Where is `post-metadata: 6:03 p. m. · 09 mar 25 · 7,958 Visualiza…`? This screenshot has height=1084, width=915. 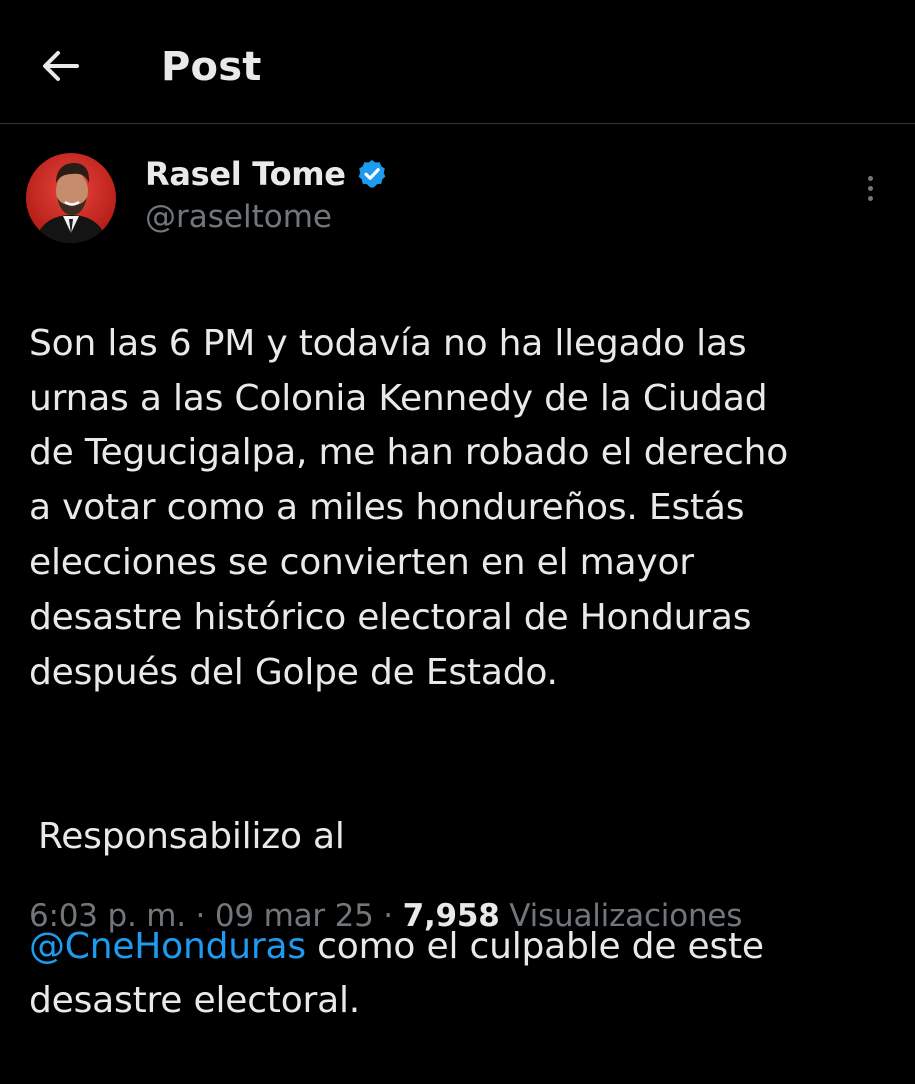 post-metadata: 6:03 p. m. · 09 mar 25 · 7,958 Visualiza… is located at coordinates (385, 916).